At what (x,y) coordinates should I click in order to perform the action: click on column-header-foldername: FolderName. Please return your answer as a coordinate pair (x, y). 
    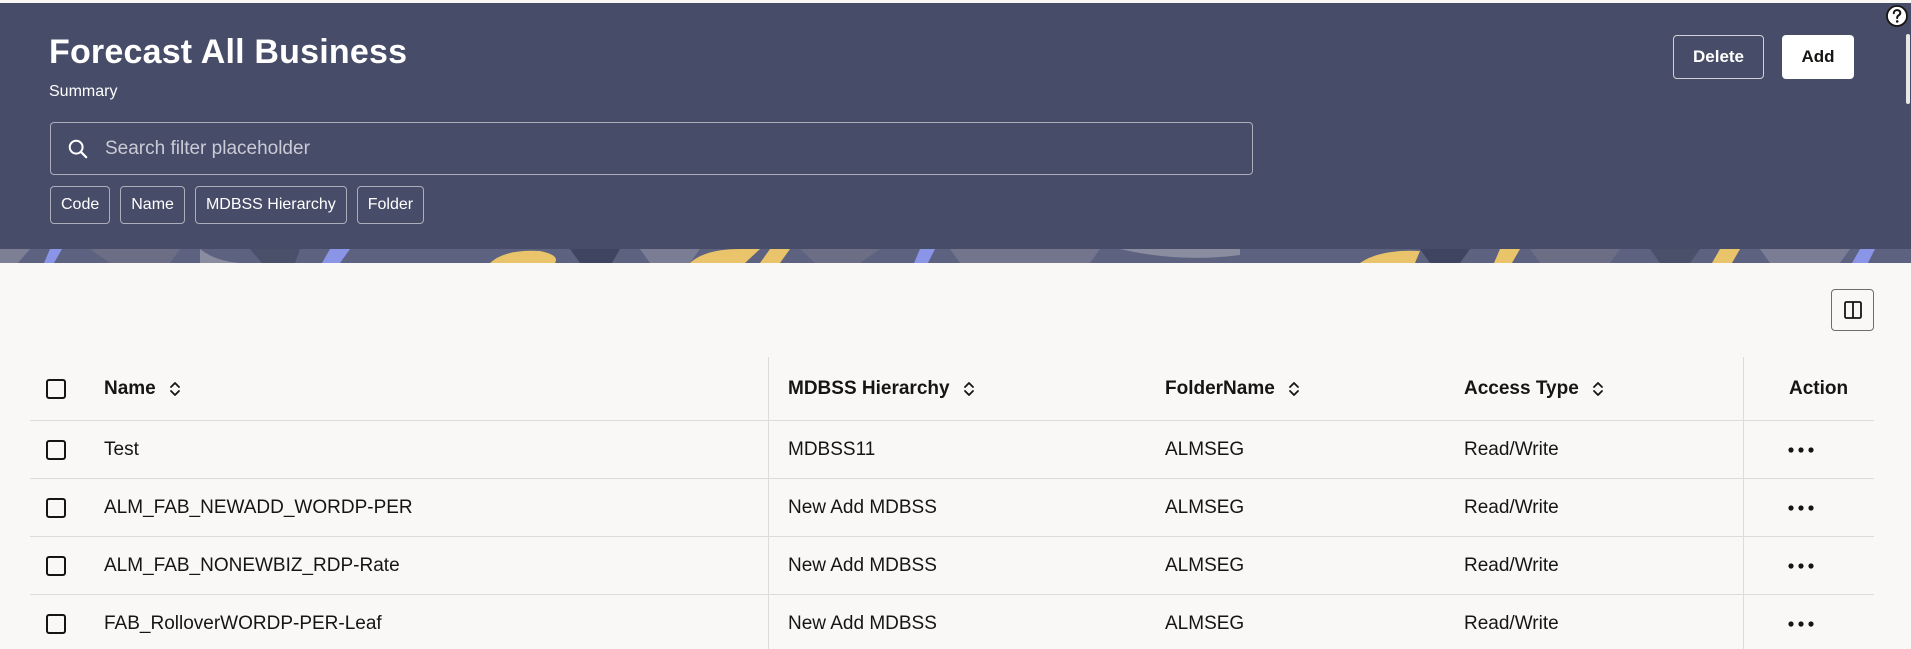
    Looking at the image, I should click on (1305, 388).